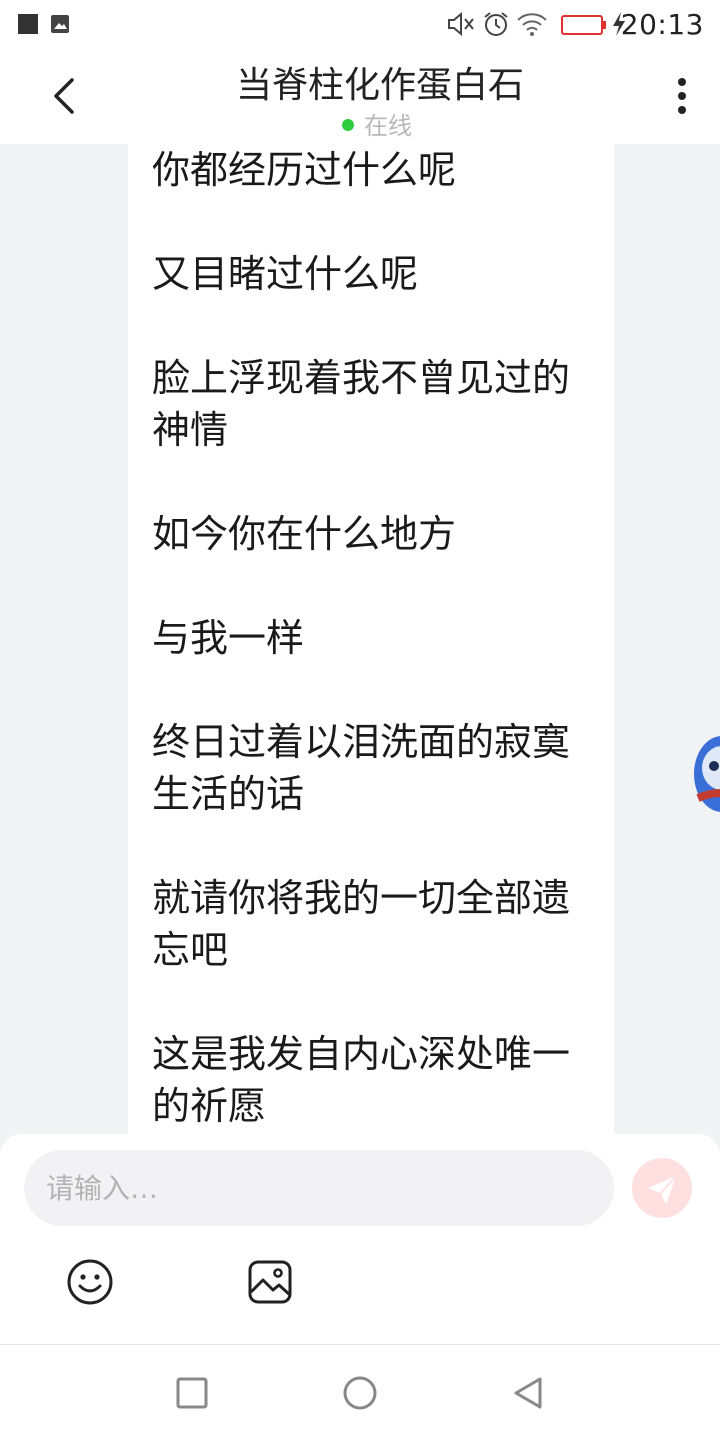 This screenshot has width=720, height=1440. Describe the element at coordinates (28, 24) in the screenshot. I see `notification-square-icon` at that location.